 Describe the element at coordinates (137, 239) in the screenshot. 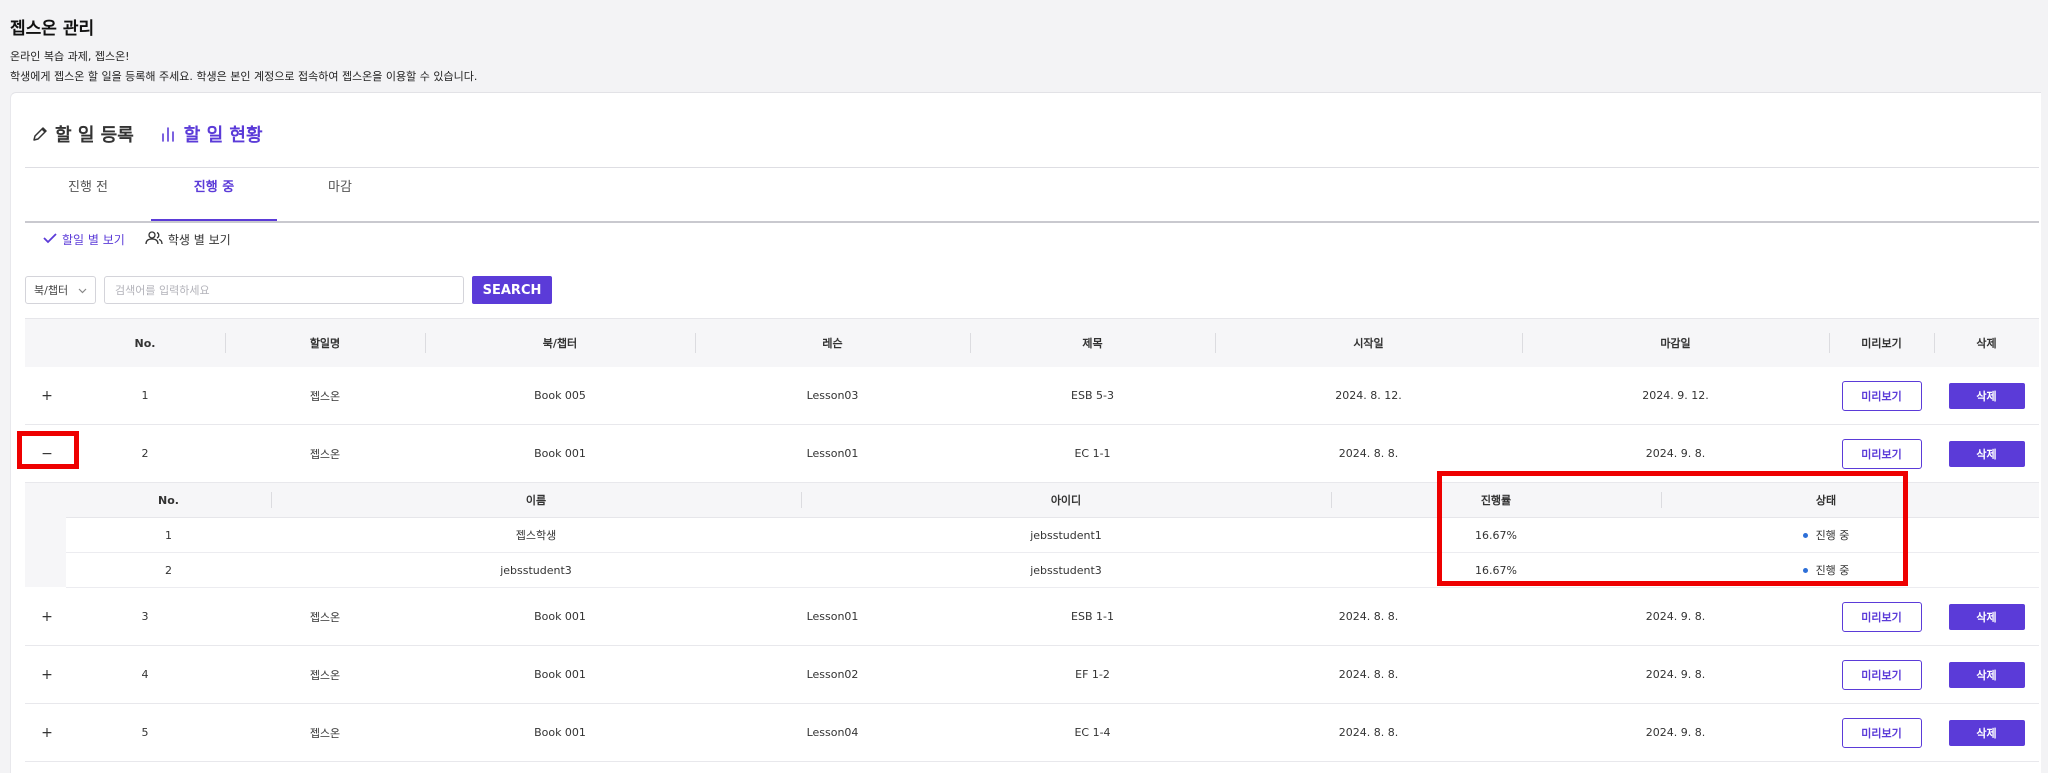

I see `view-toggles: 할일 별 보기 학생 별 보기` at that location.